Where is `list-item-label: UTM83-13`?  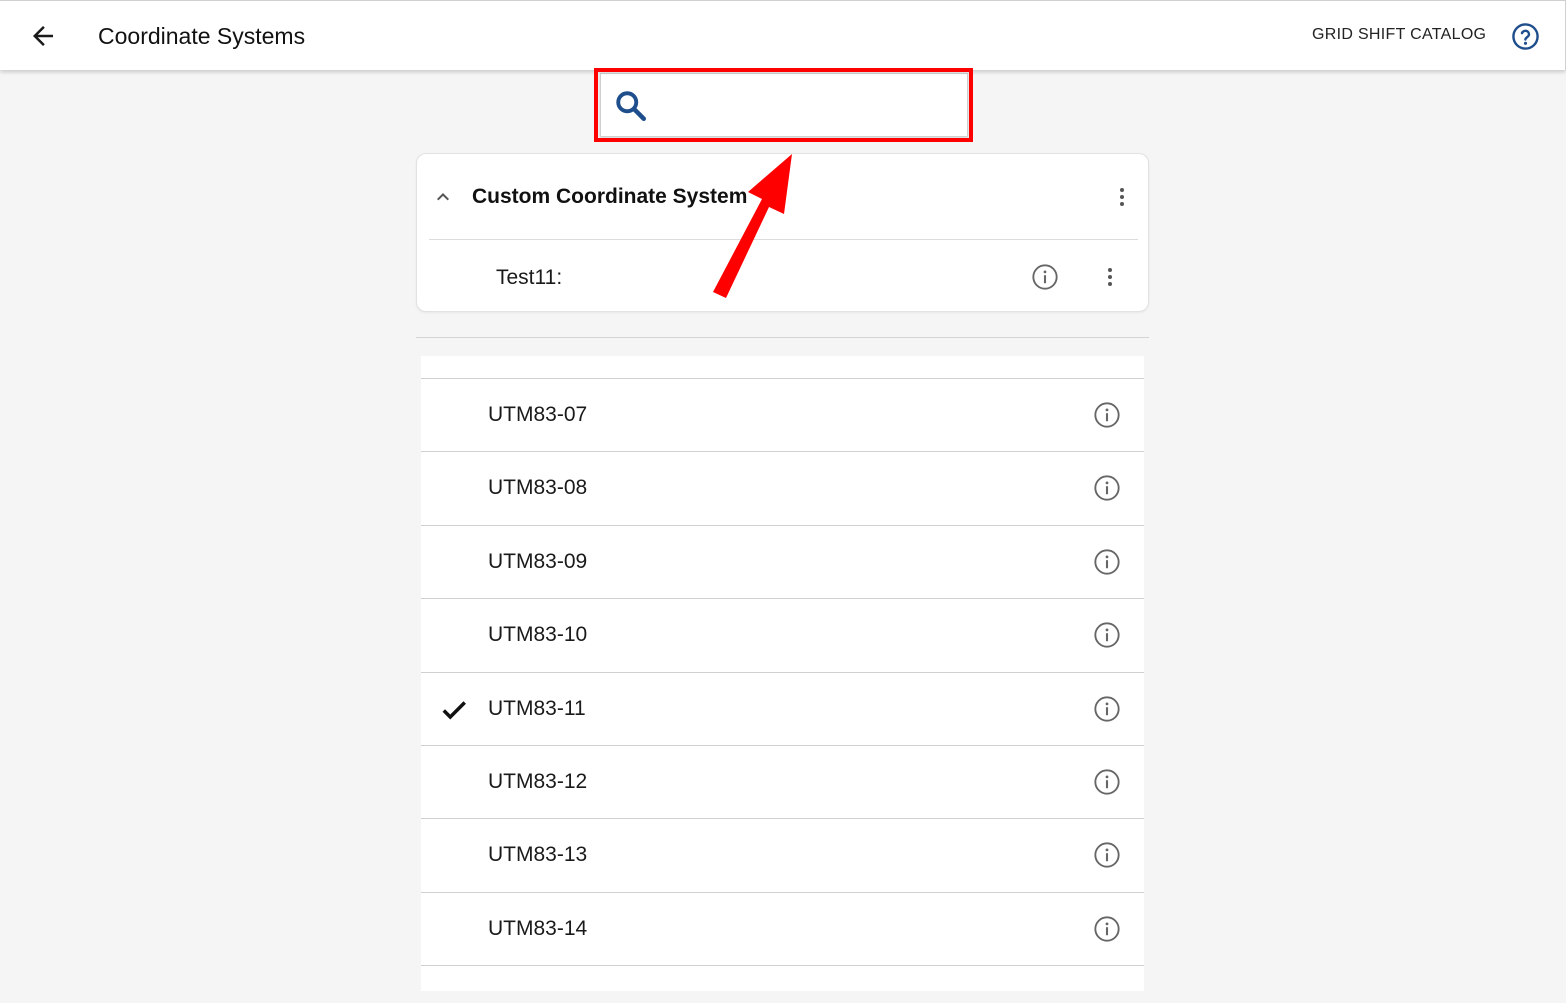
list-item-label: UTM83-13 is located at coordinates (538, 855).